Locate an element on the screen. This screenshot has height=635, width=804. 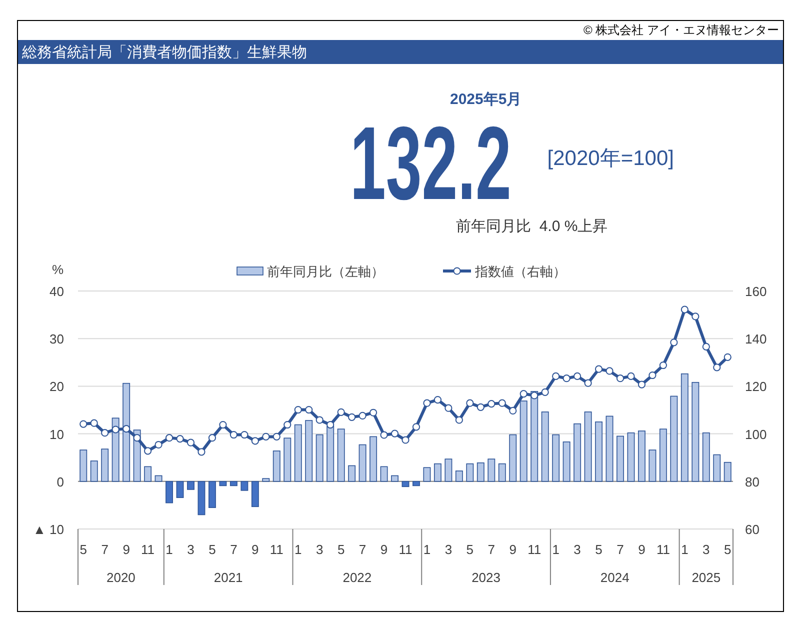
year-label: 2022 is located at coordinates (357, 577).